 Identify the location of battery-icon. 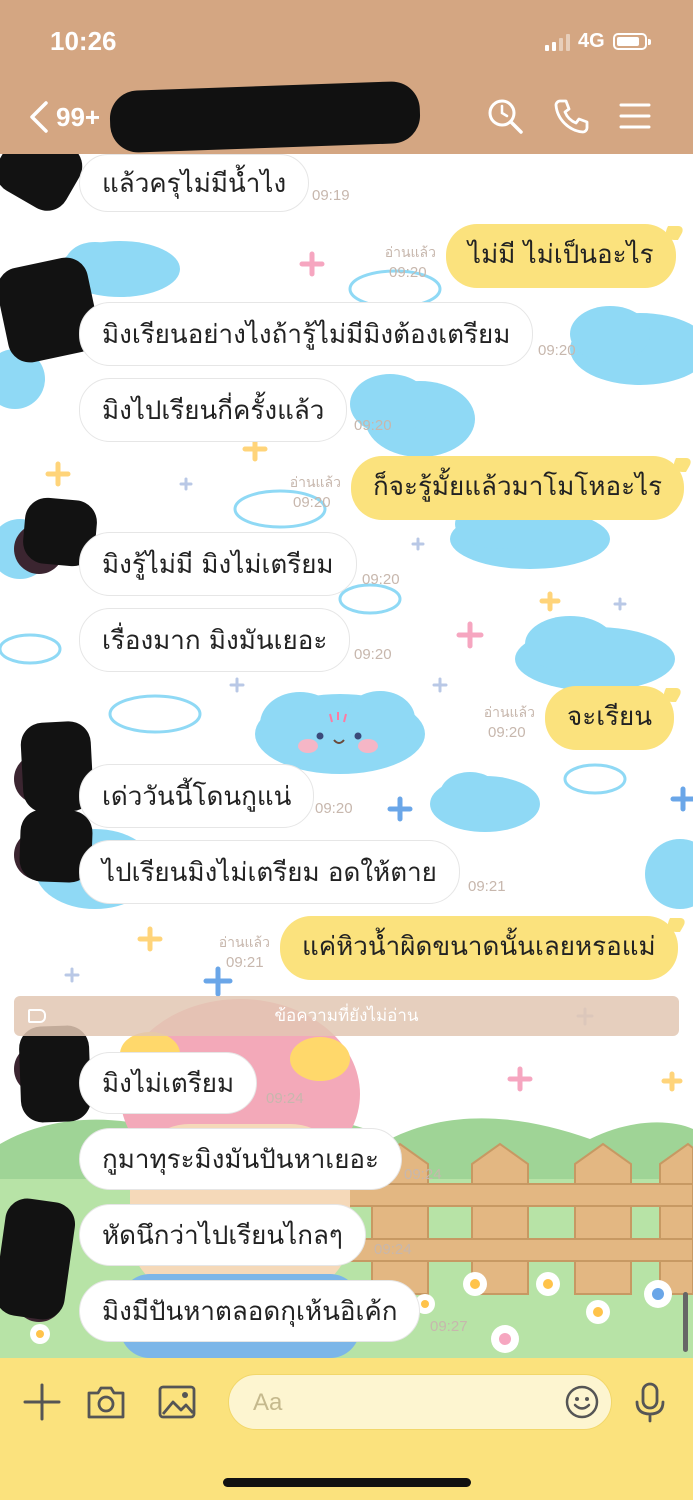
(631, 41).